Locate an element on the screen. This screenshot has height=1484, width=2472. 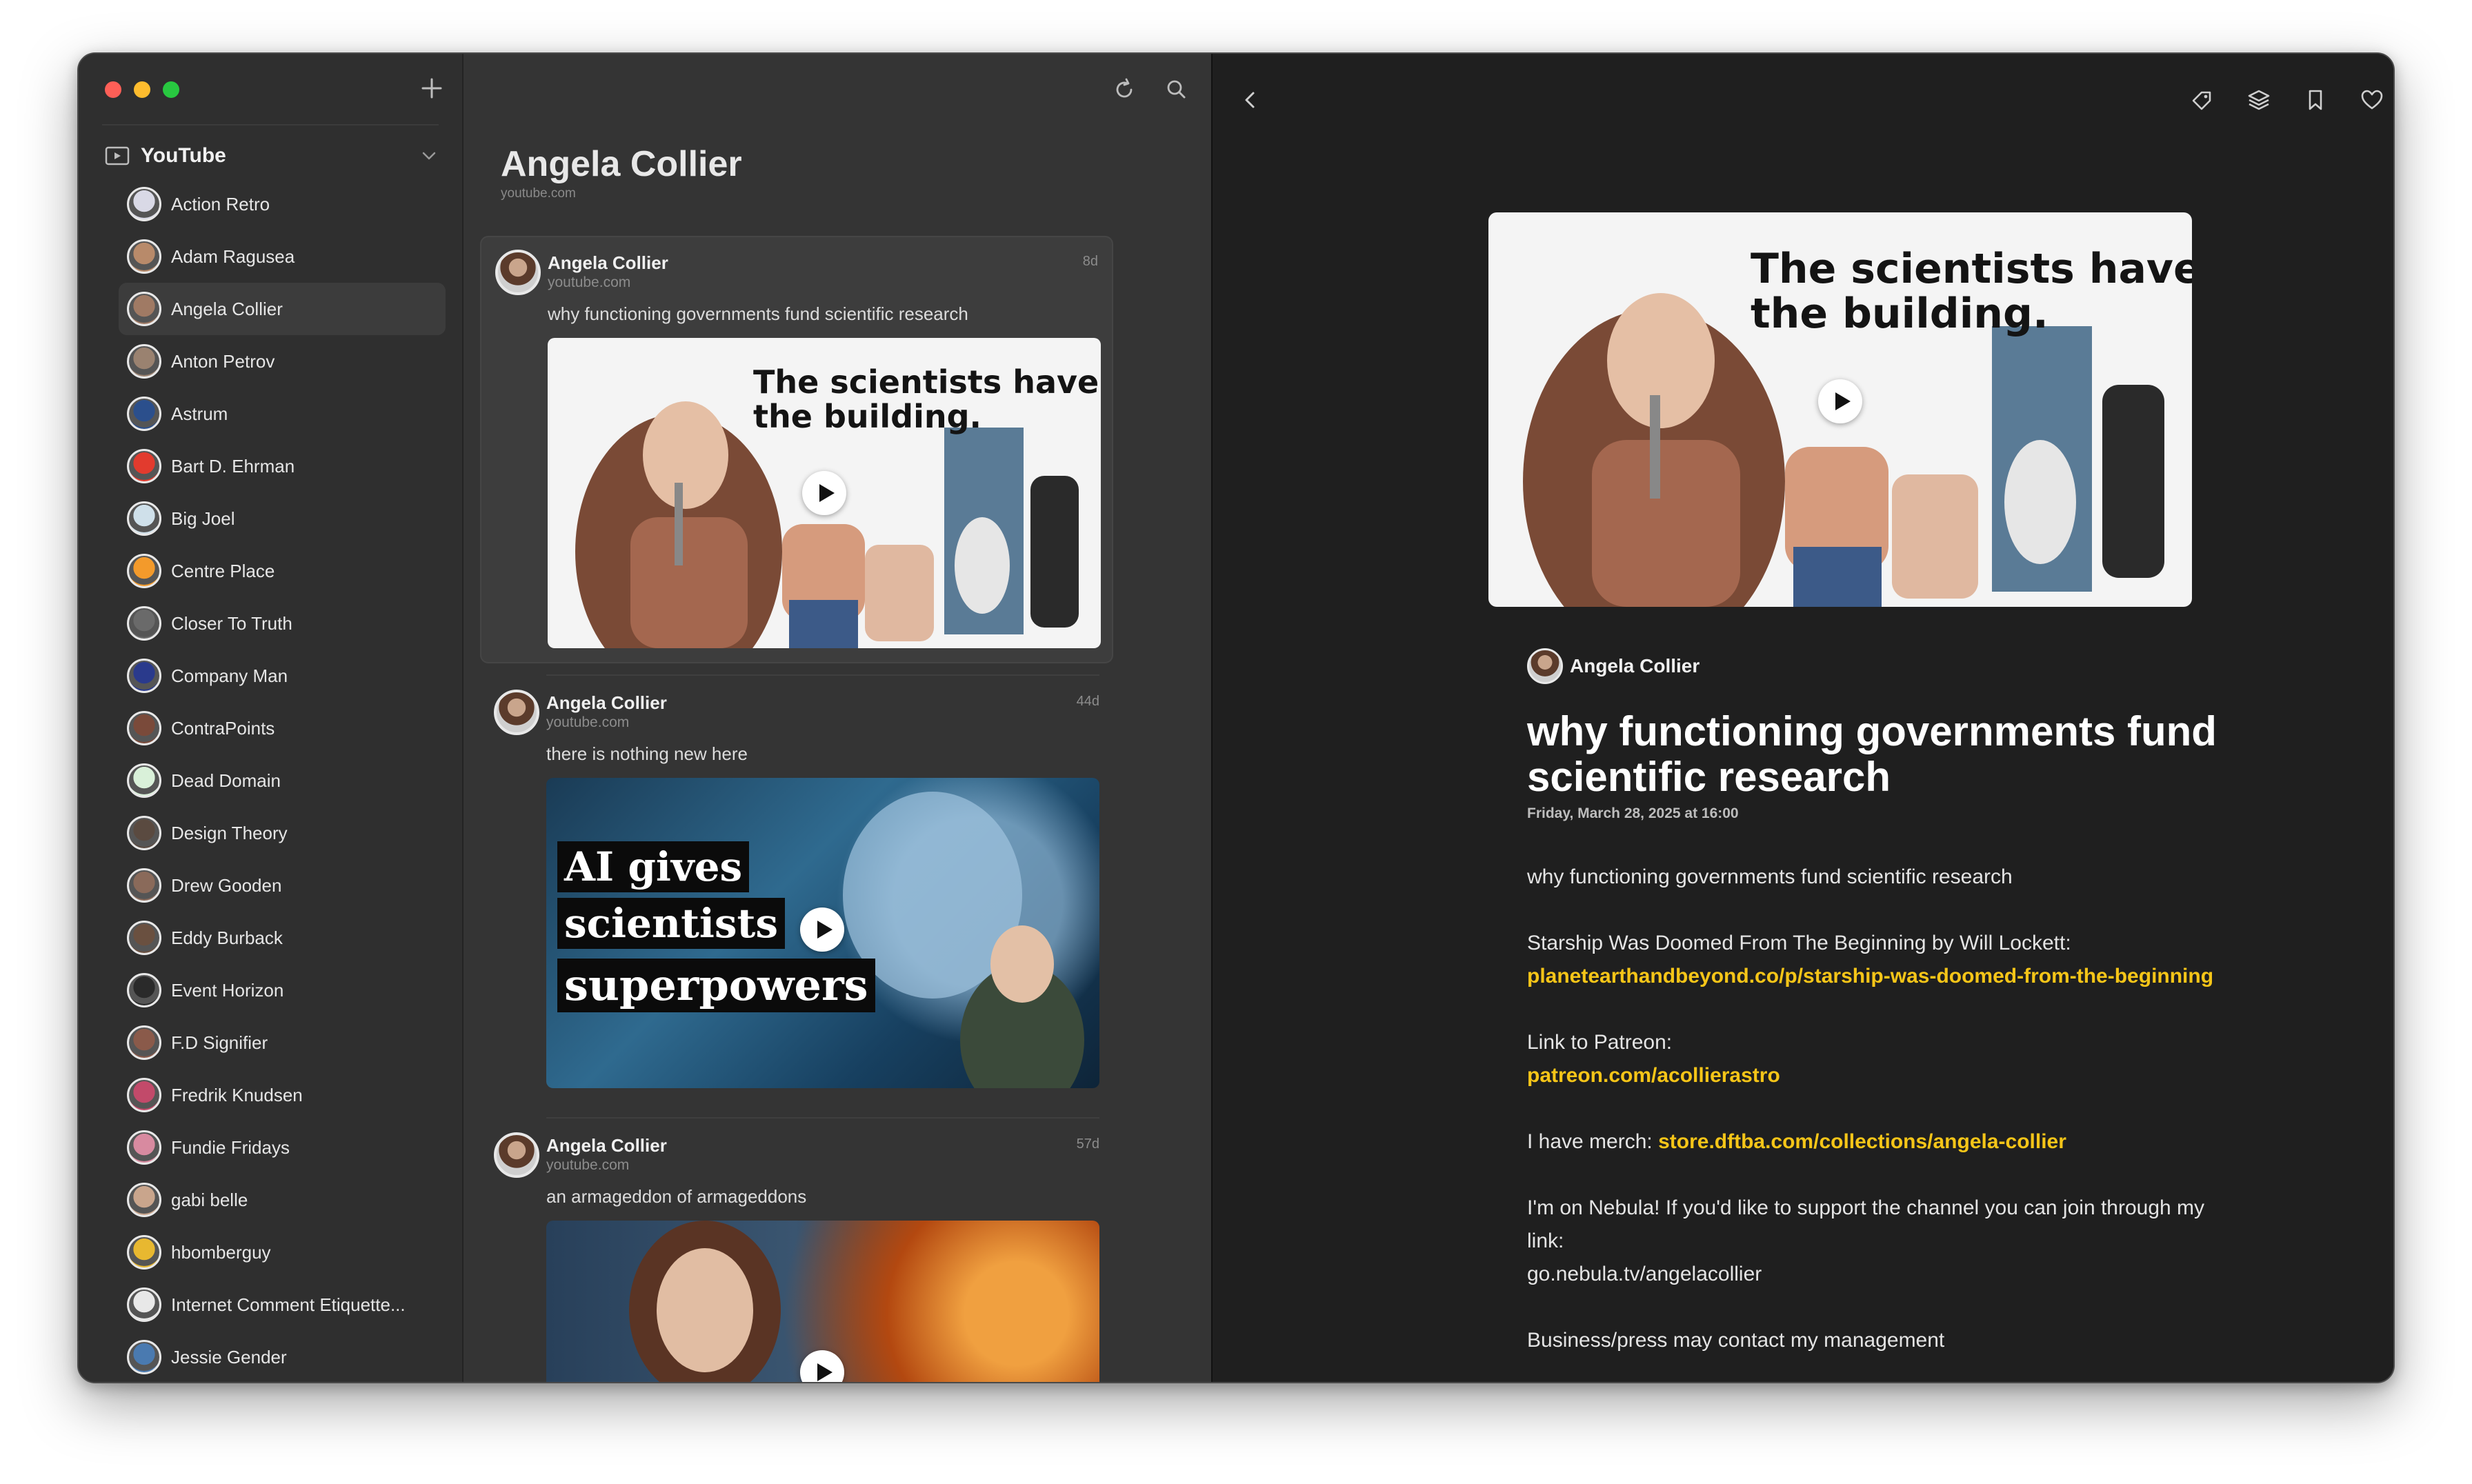
minimize-window-button is located at coordinates (142, 89).